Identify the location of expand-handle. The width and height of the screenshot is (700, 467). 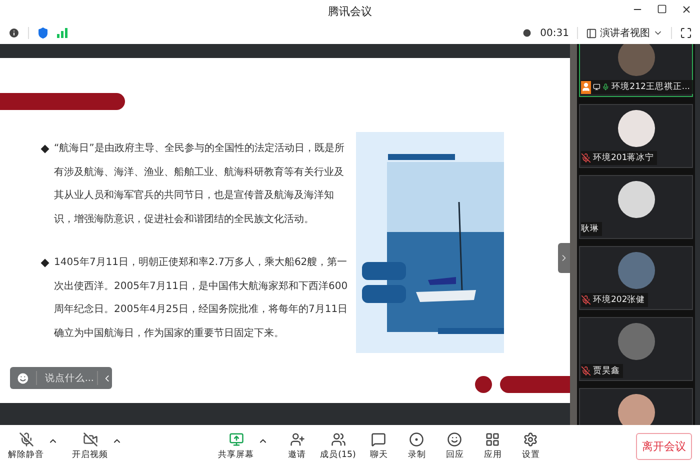
(564, 258).